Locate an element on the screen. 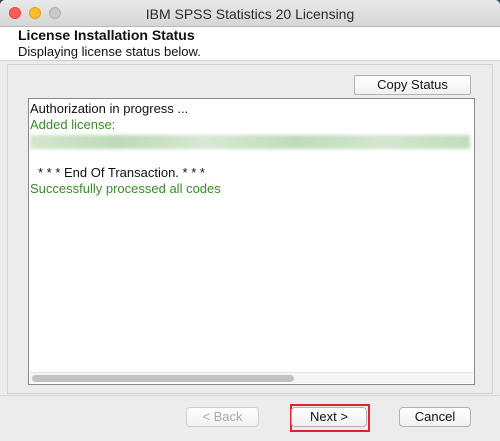  horizontal-scrollbar is located at coordinates (251, 377).